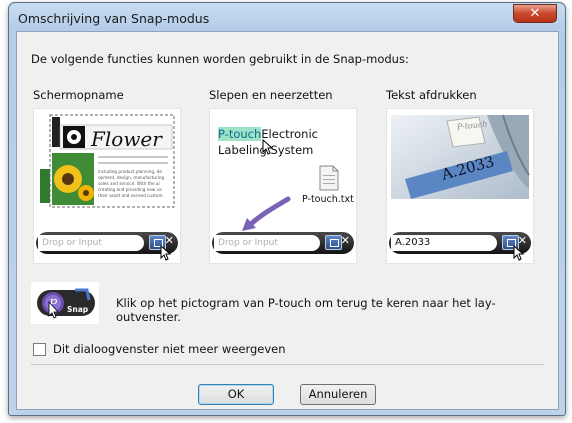 The image size is (572, 423). Describe the element at coordinates (271, 95) in the screenshot. I see `feature-caption-drag-drop: Slepen en neerzetten` at that location.